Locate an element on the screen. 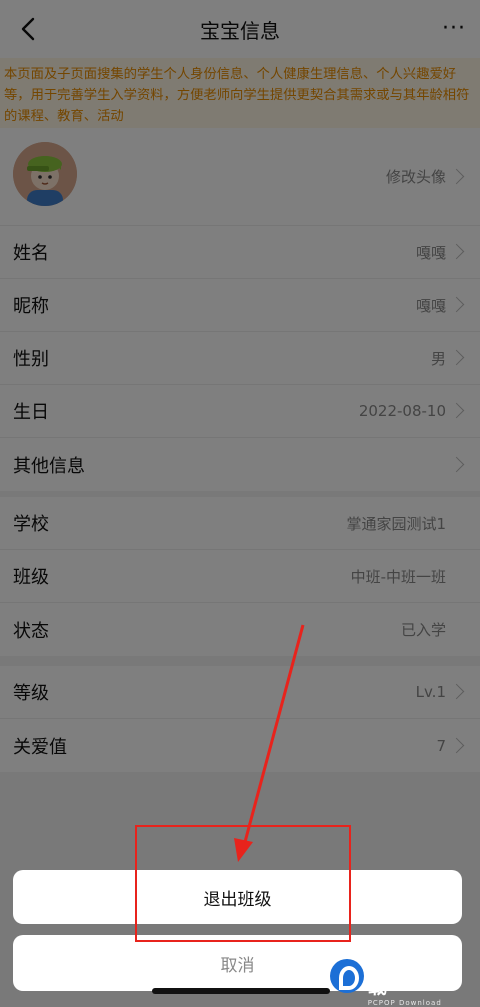  pcpop-logo-icon is located at coordinates (347, 976).